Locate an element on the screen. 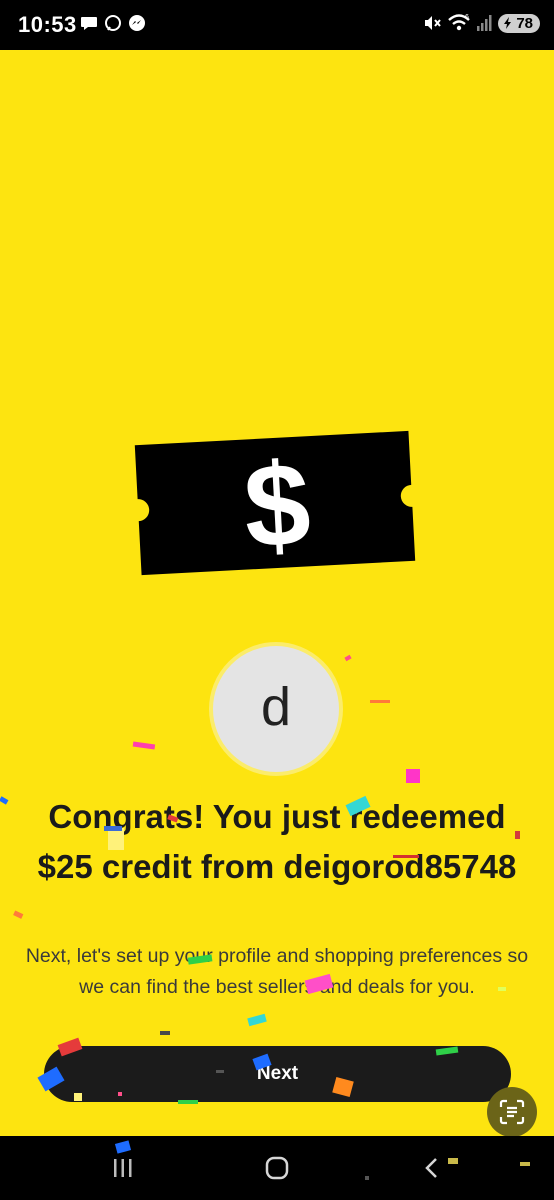  mute-icon is located at coordinates (433, 23).